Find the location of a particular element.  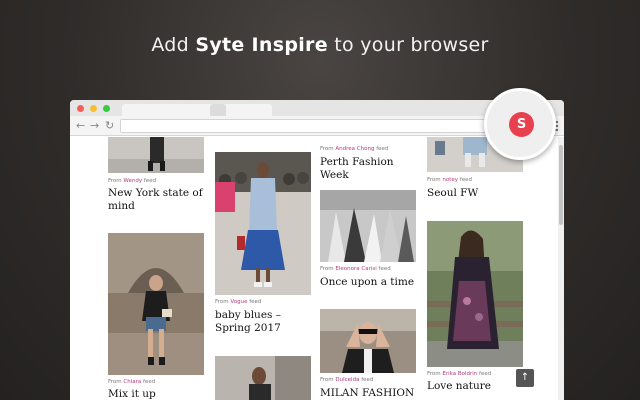

maximize-window-dot is located at coordinates (106, 108).